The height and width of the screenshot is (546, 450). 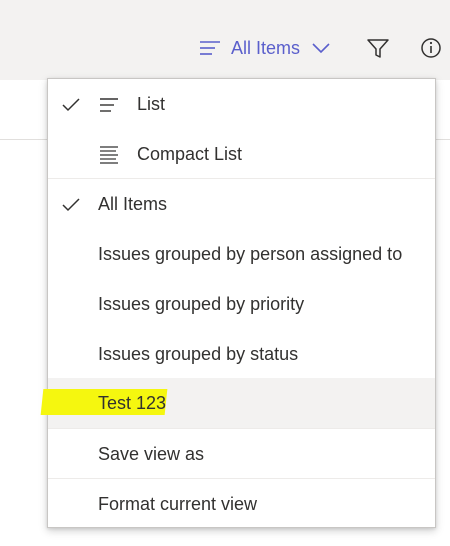 I want to click on menu-item-label: Issues grouped by status, so click(x=198, y=353).